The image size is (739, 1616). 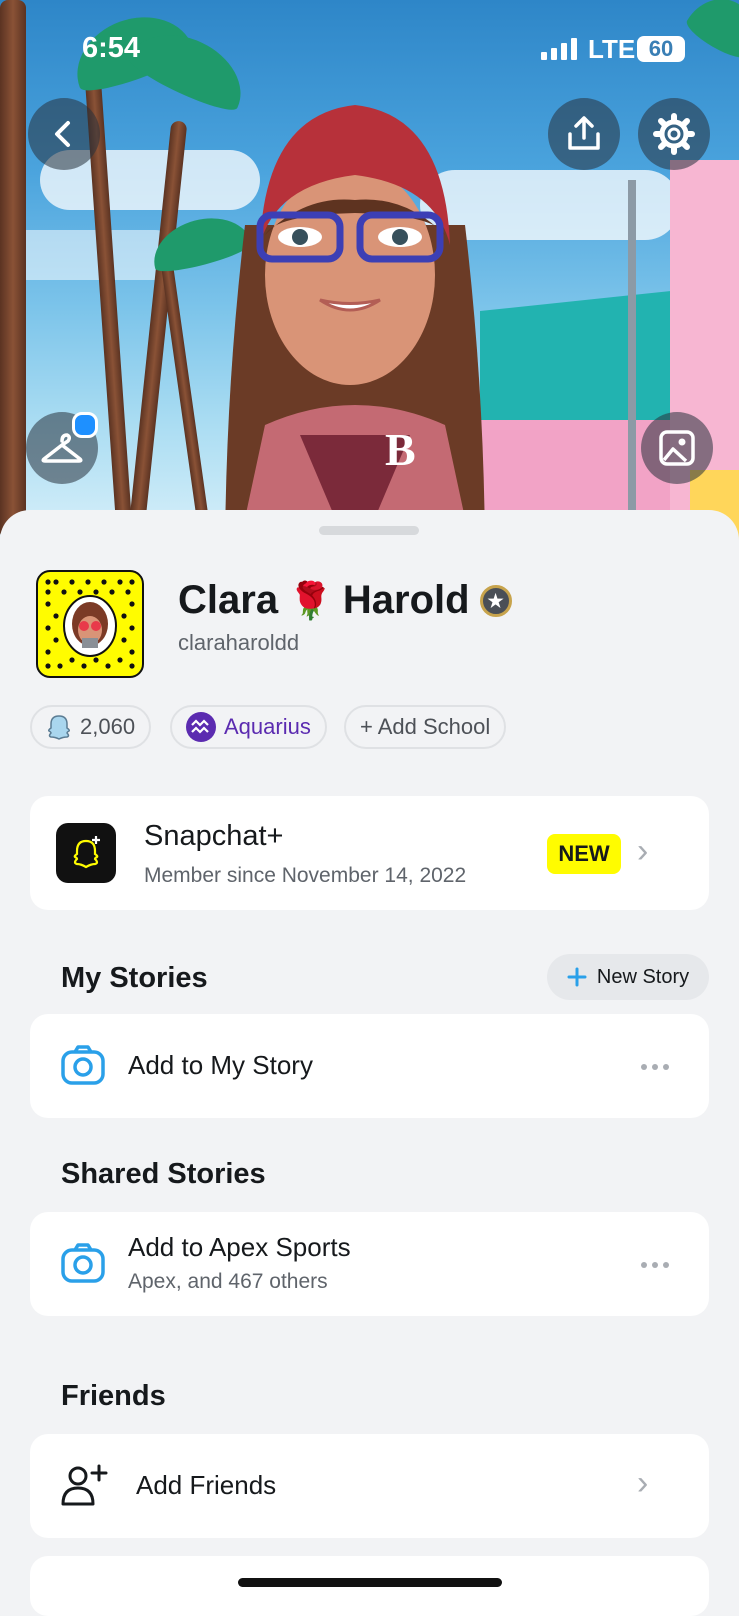 I want to click on zodiac-label: Aquarius, so click(x=267, y=726).